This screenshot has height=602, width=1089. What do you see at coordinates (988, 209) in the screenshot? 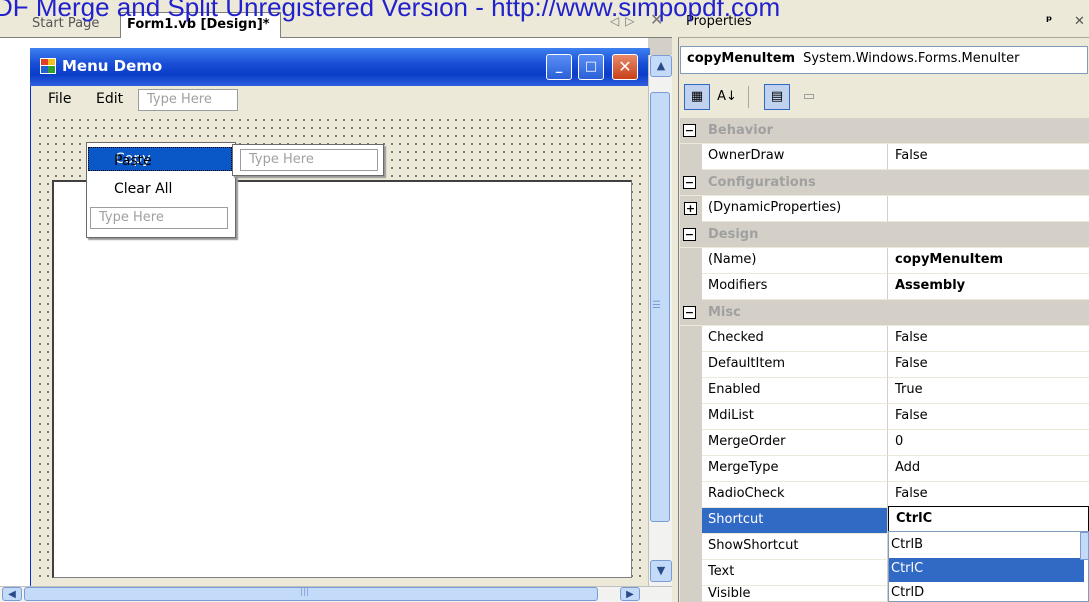
I see `prop-value-dynamicproperties` at bounding box center [988, 209].